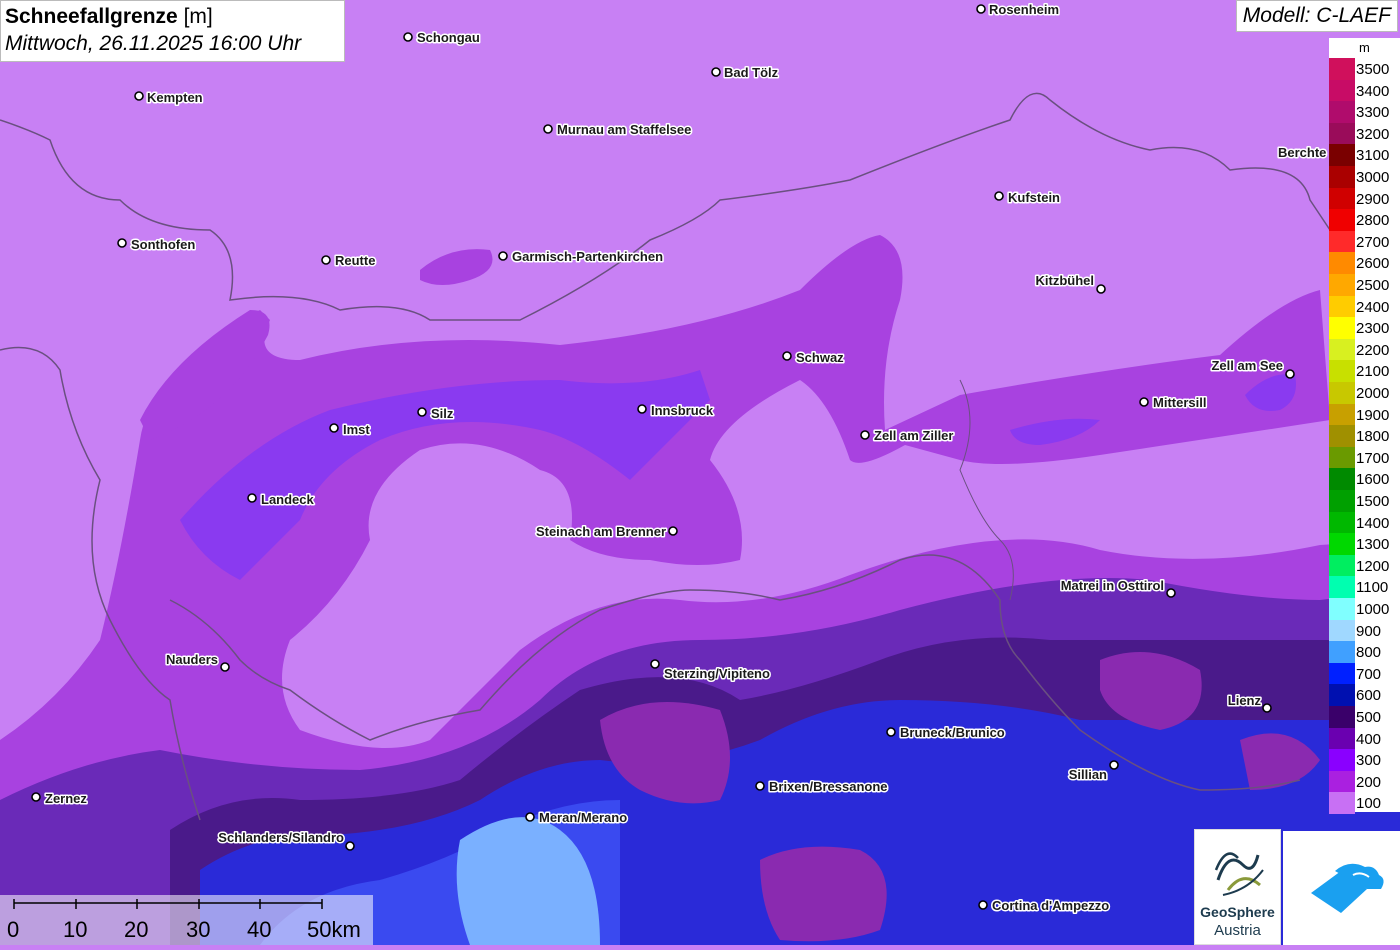 This screenshot has height=950, width=1400. Describe the element at coordinates (1373, 113) in the screenshot. I see `legend-label: 3300` at that location.